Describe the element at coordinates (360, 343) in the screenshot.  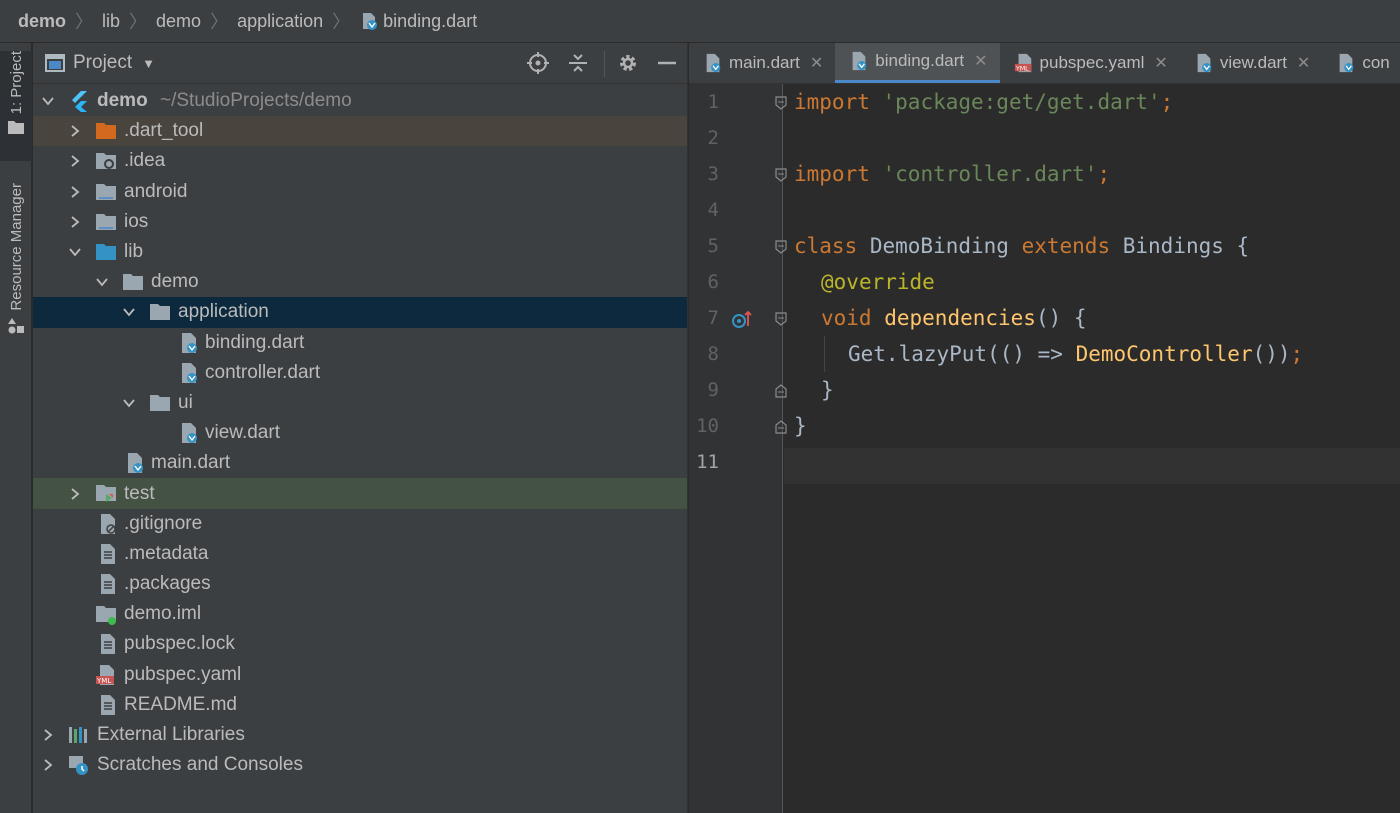
I see `tree-item-binding-dart: binding.dart` at that location.